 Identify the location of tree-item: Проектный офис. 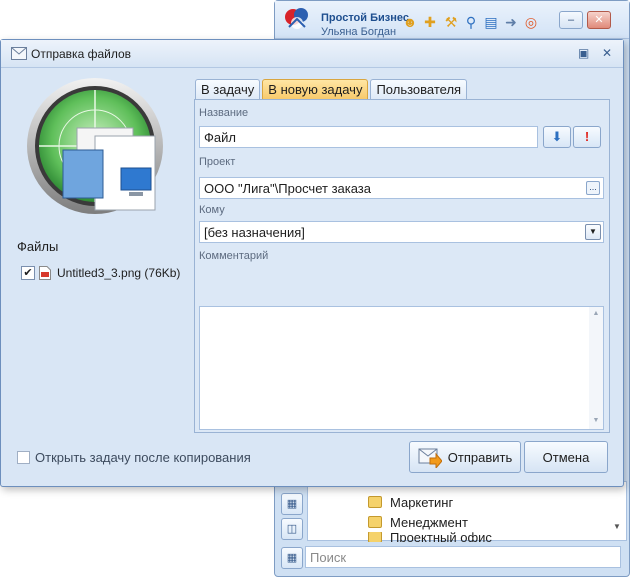
(430, 537).